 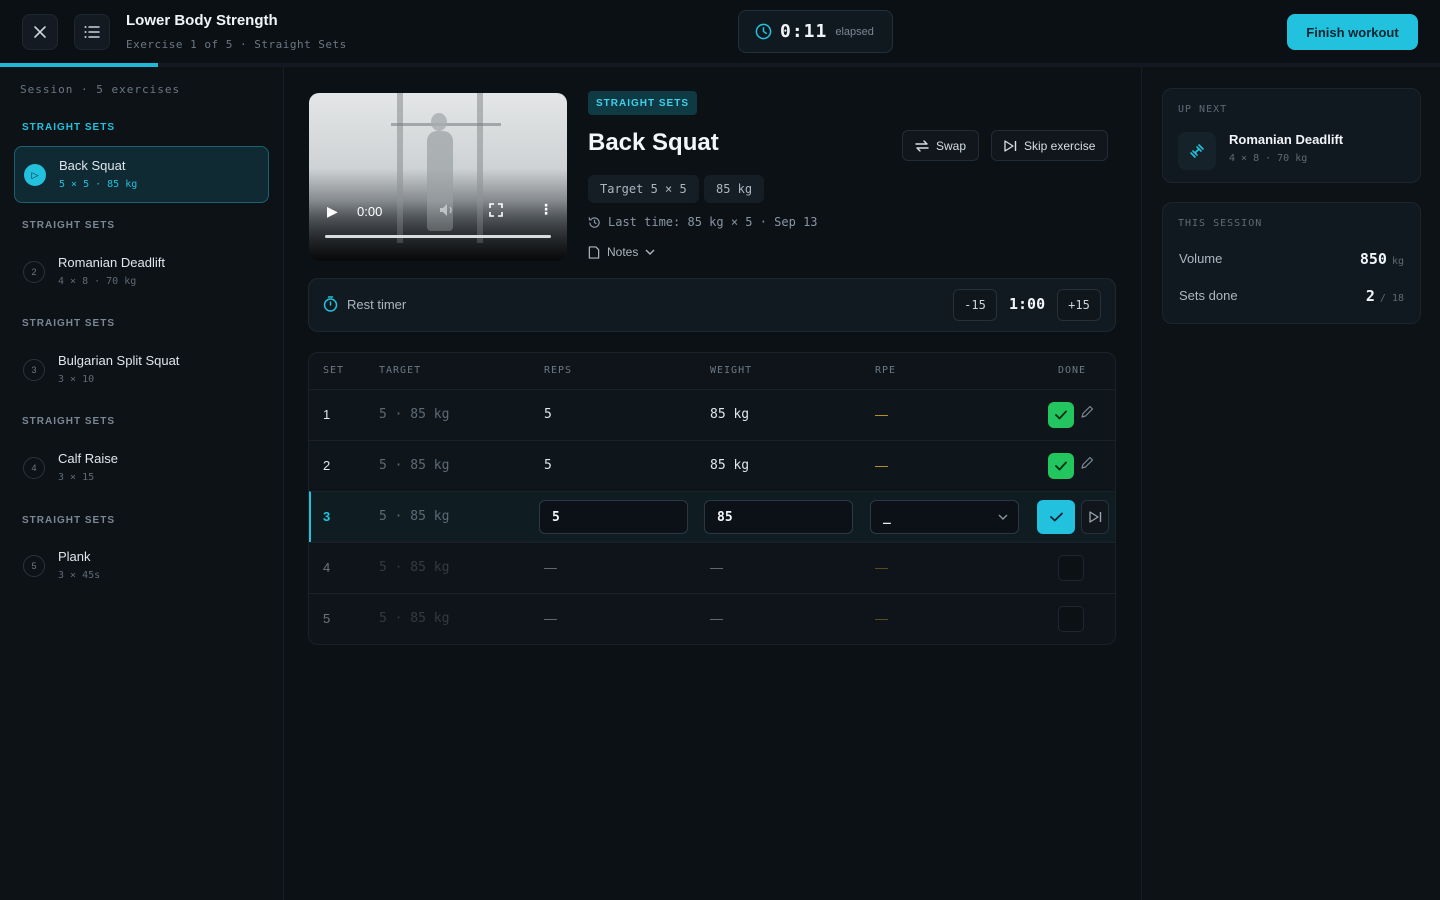 I want to click on stopwatch-icon, so click(x=330, y=304).